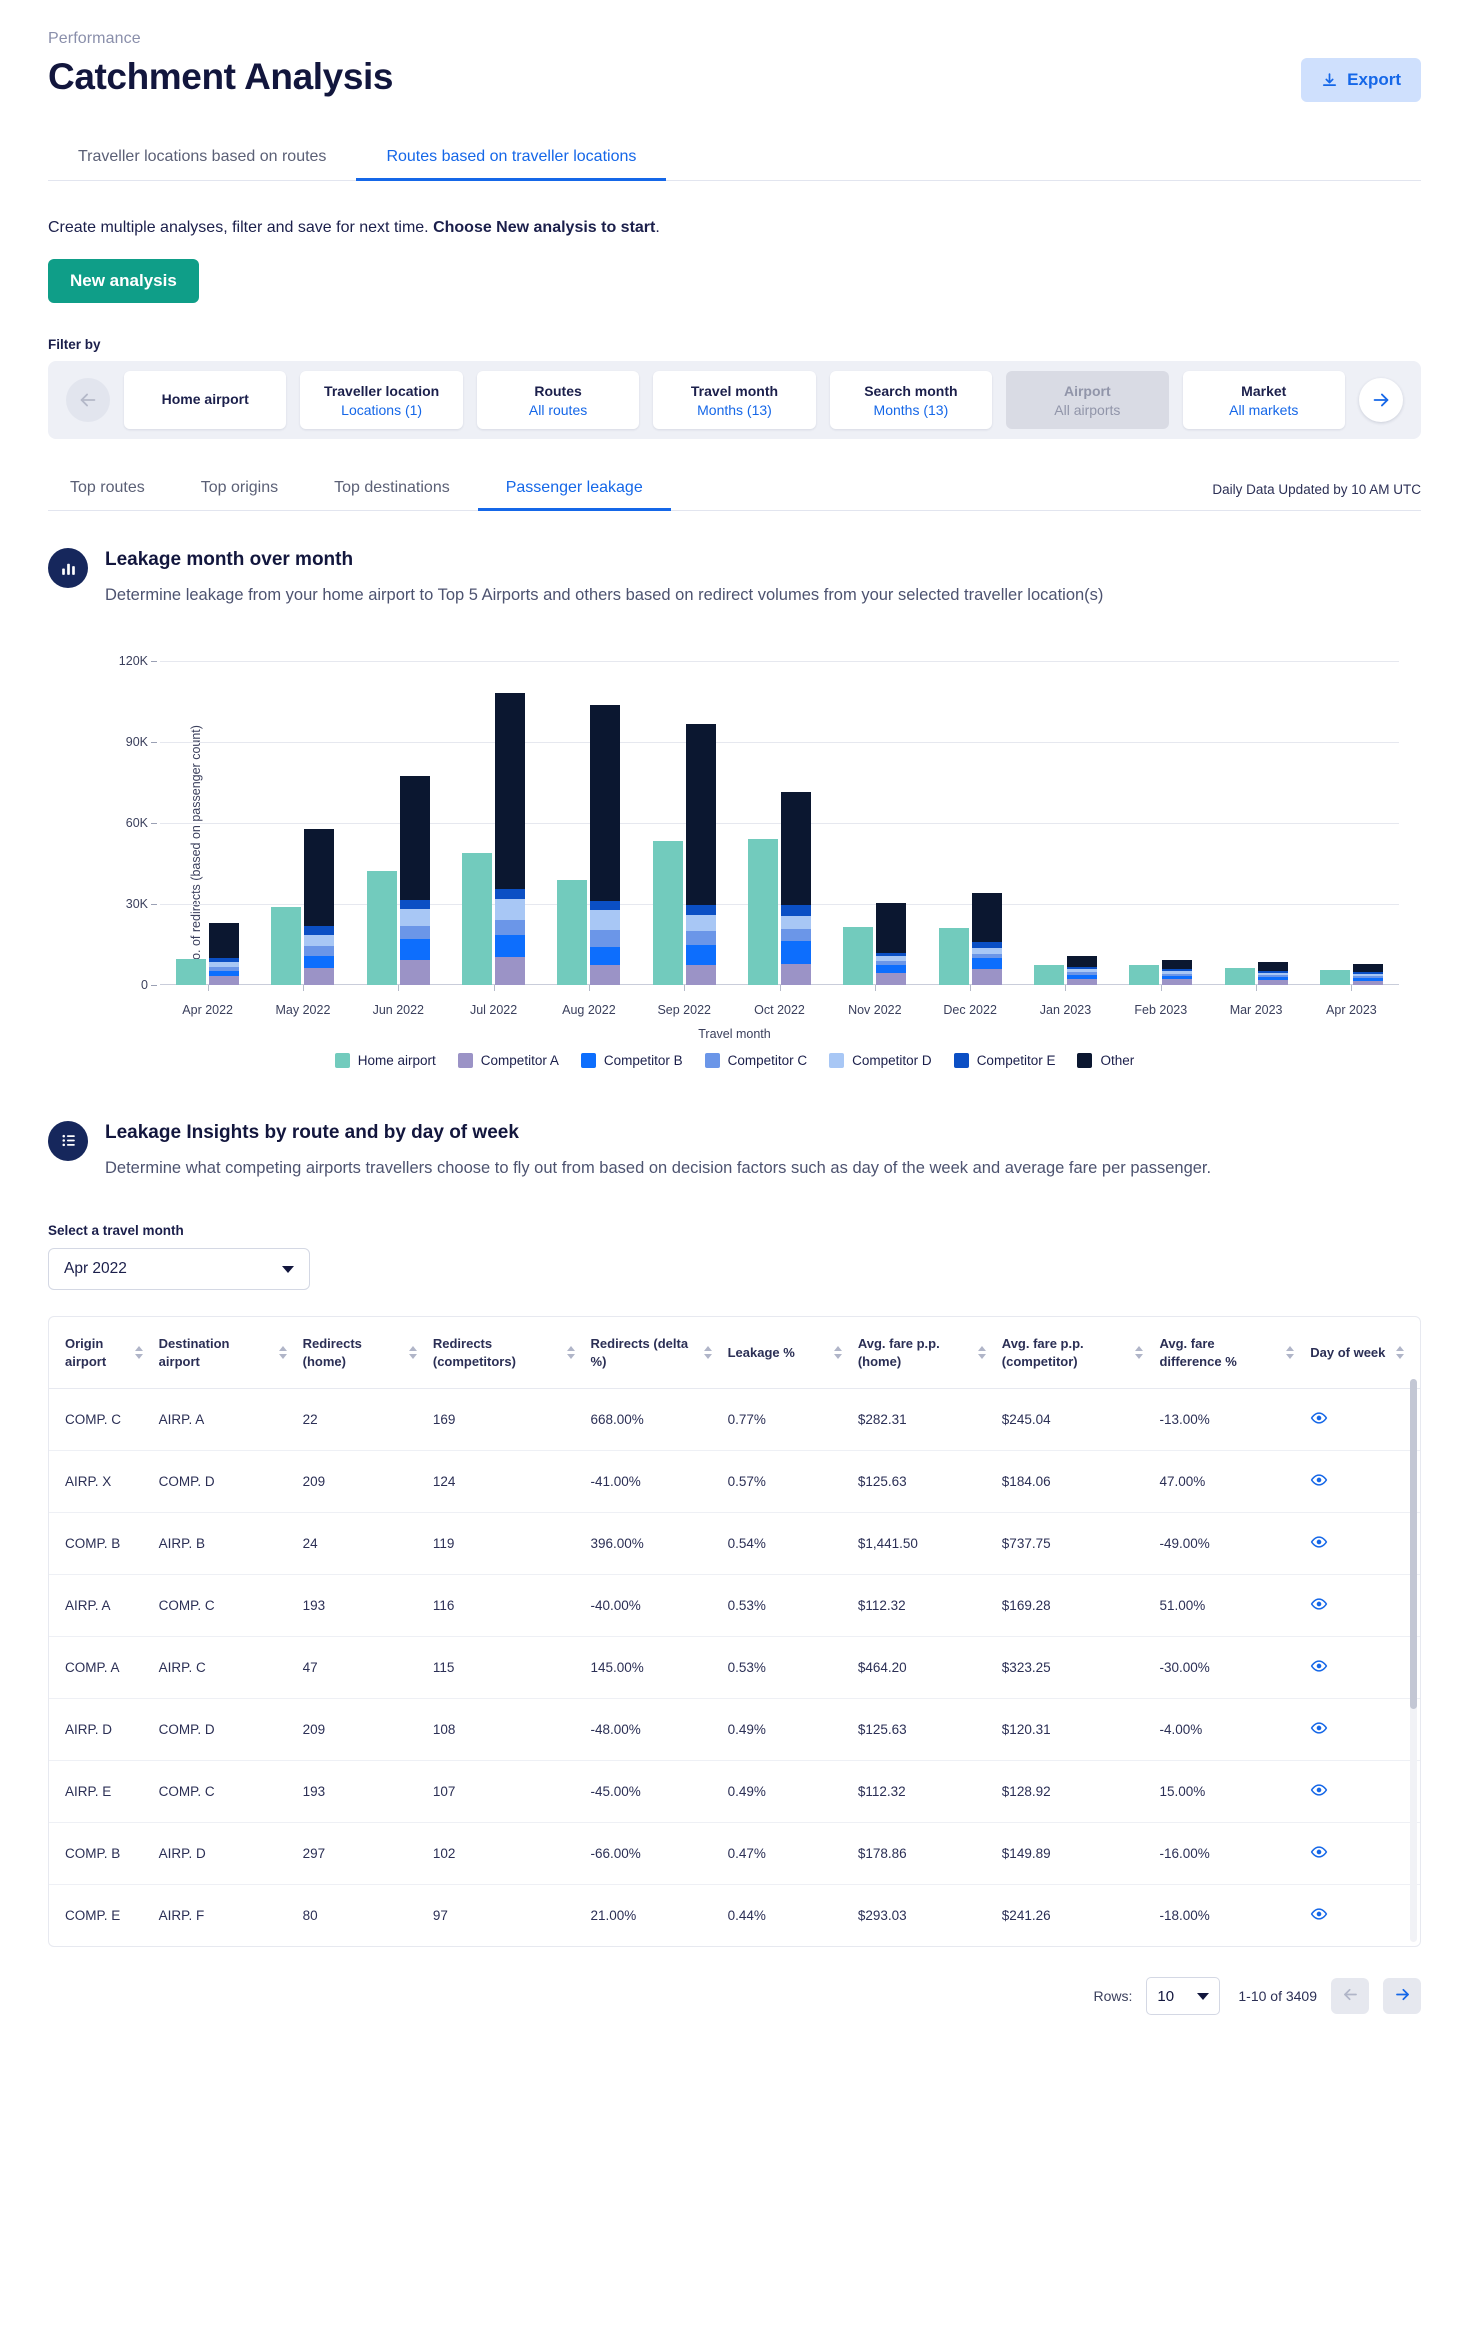 The height and width of the screenshot is (2337, 1469). I want to click on chart-legend-item: Competitor C, so click(755, 1060).